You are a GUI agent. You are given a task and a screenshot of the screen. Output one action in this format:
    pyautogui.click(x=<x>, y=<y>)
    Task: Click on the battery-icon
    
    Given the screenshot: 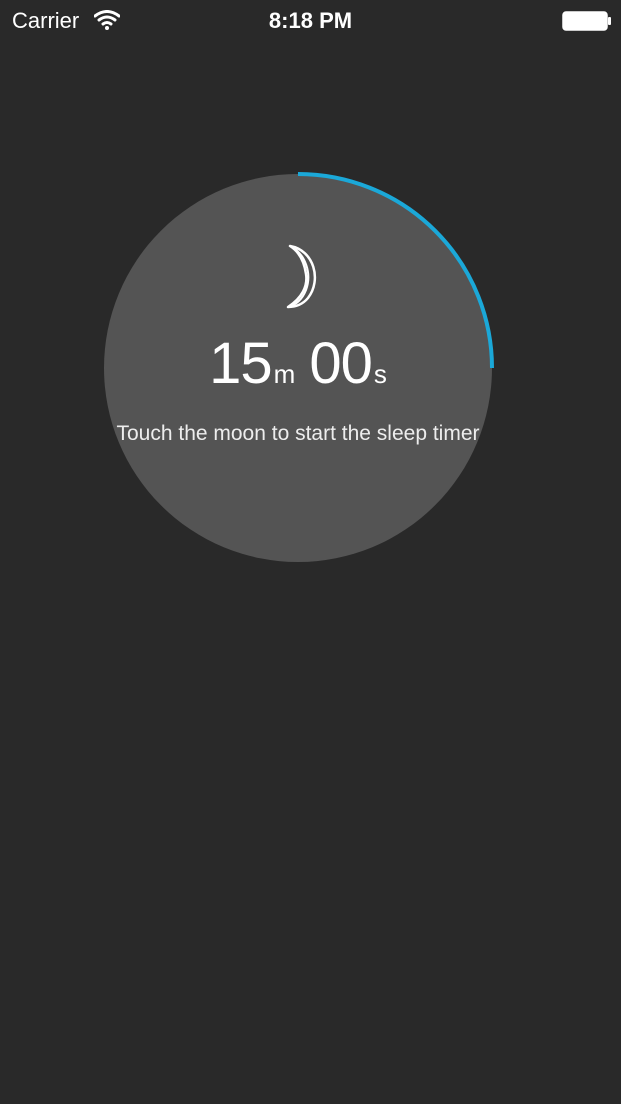 What is the action you would take?
    pyautogui.click(x=586, y=21)
    